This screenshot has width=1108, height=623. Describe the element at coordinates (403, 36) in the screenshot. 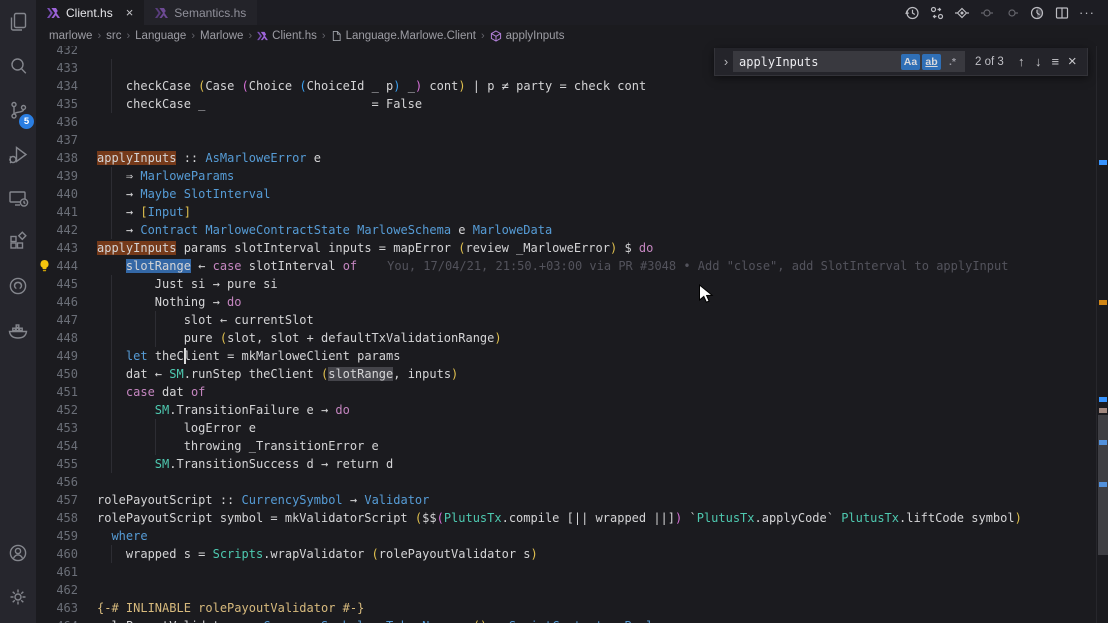

I see `breadcrumb-item-module: Language.Marlowe.Client` at that location.